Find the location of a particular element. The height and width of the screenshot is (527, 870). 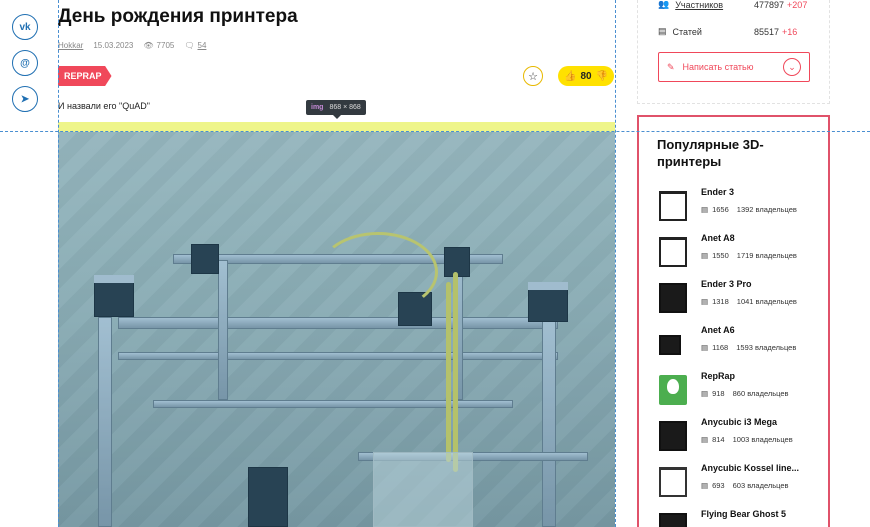

frame-lower-beam is located at coordinates (338, 356).